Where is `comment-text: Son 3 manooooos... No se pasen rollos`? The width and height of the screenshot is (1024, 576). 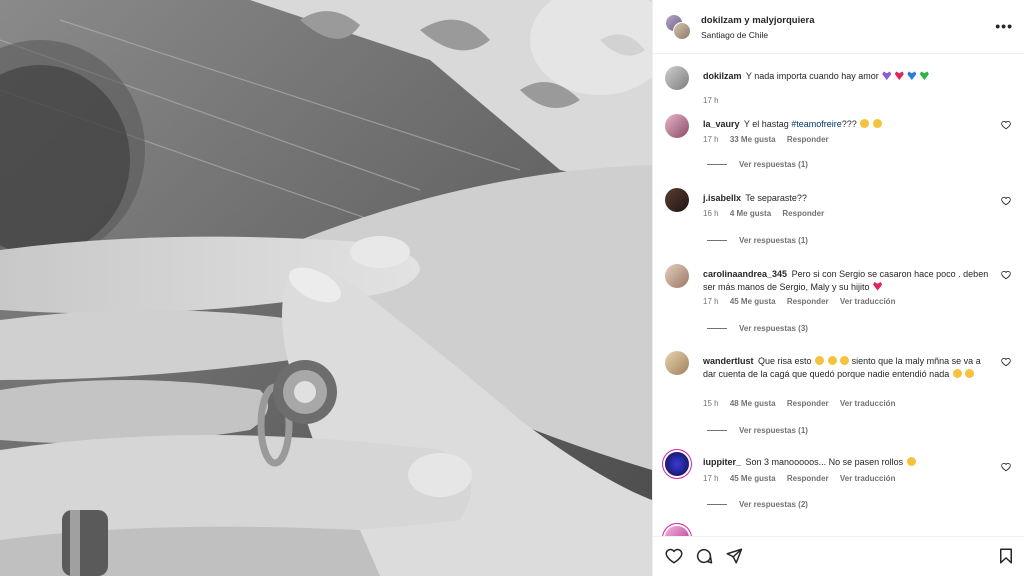 comment-text: Son 3 manooooos... No se pasen rollos is located at coordinates (824, 462).